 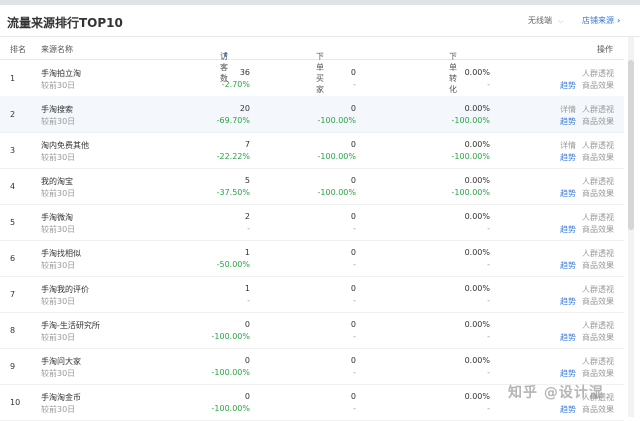 I want to click on device-select: 无线端 ⌵, so click(x=545, y=20).